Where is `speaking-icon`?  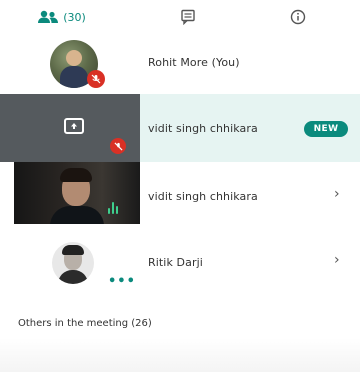 speaking-icon is located at coordinates (115, 207).